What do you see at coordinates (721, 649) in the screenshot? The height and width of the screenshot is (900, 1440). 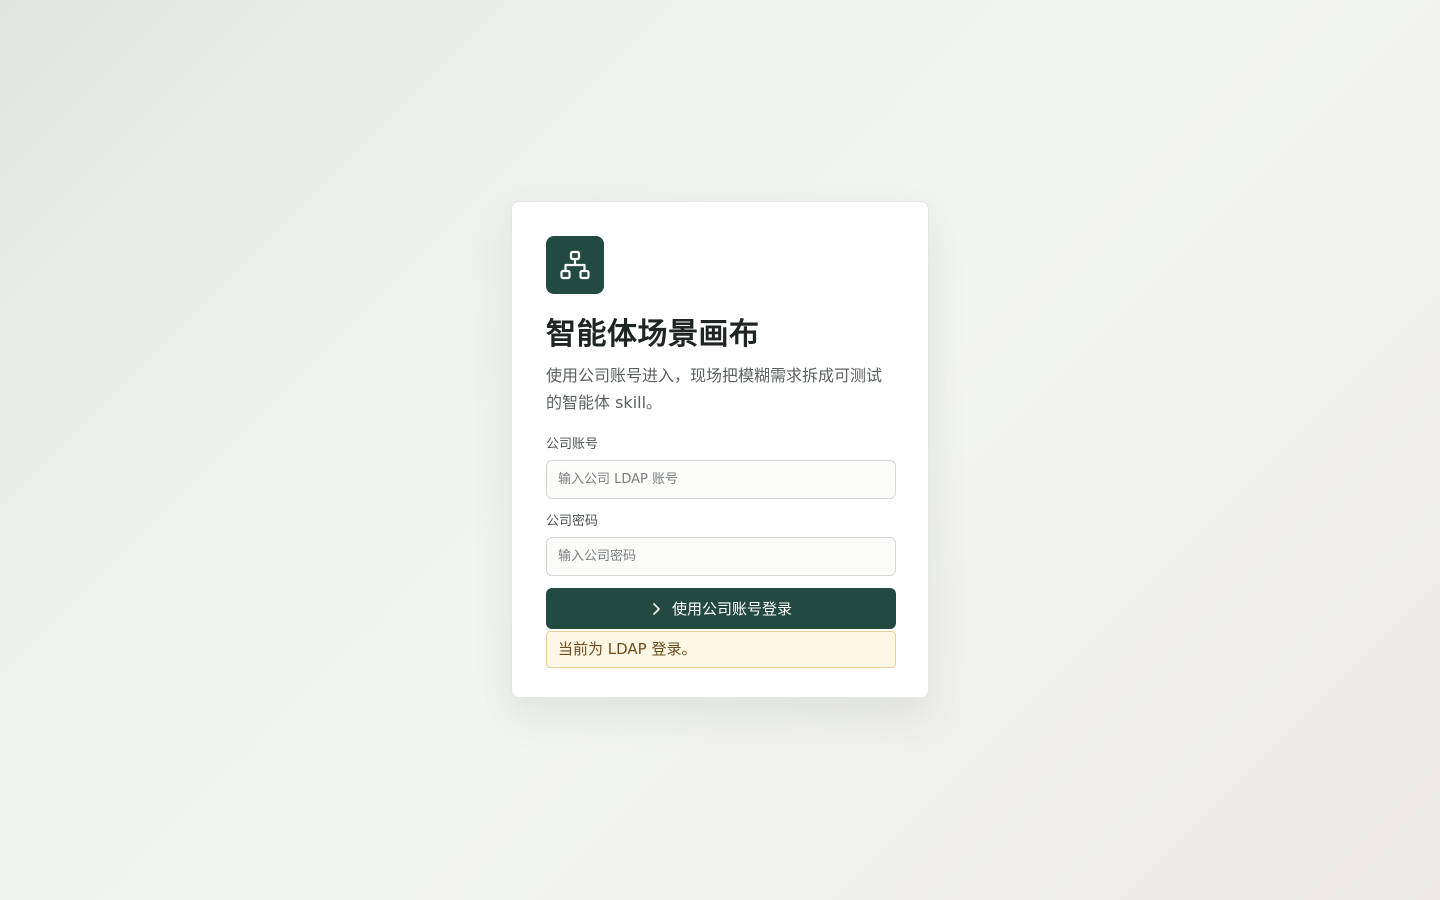 I see `login-mode-notice: 当前为 LDAP 登录。` at bounding box center [721, 649].